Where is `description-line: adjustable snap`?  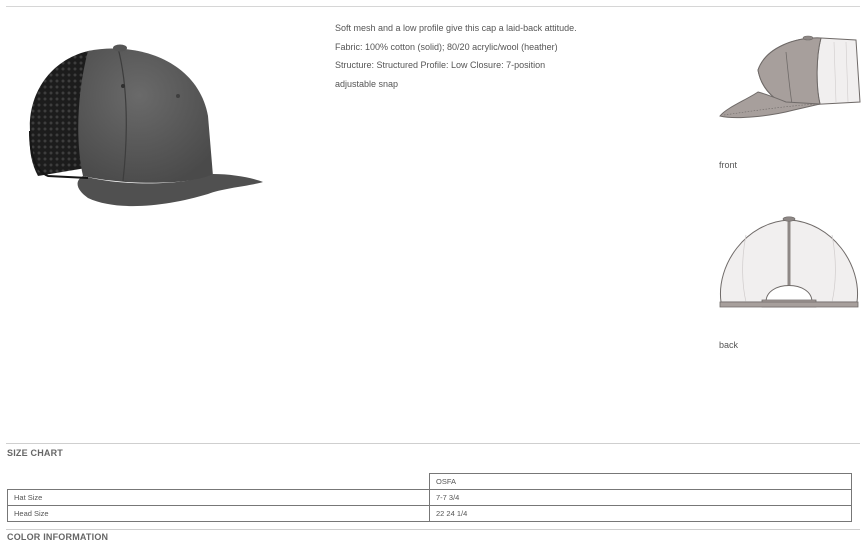
description-line: adjustable snap is located at coordinates (367, 83).